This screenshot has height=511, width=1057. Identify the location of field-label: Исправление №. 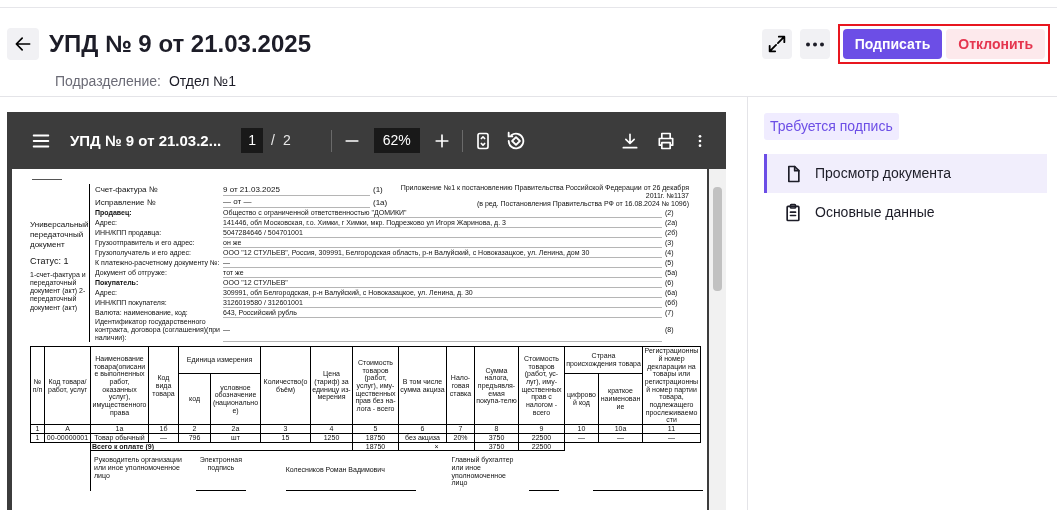
(126, 202).